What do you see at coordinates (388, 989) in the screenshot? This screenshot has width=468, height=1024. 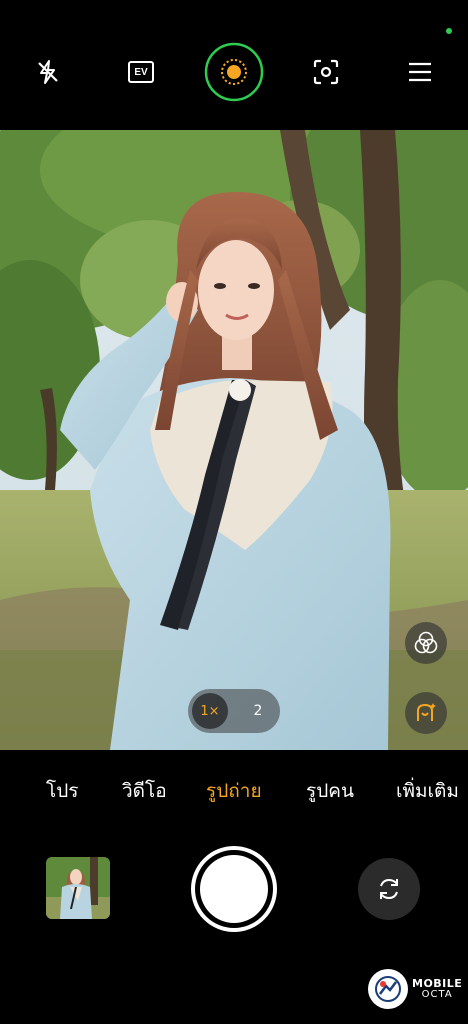 I see `brand-logo-icon` at bounding box center [388, 989].